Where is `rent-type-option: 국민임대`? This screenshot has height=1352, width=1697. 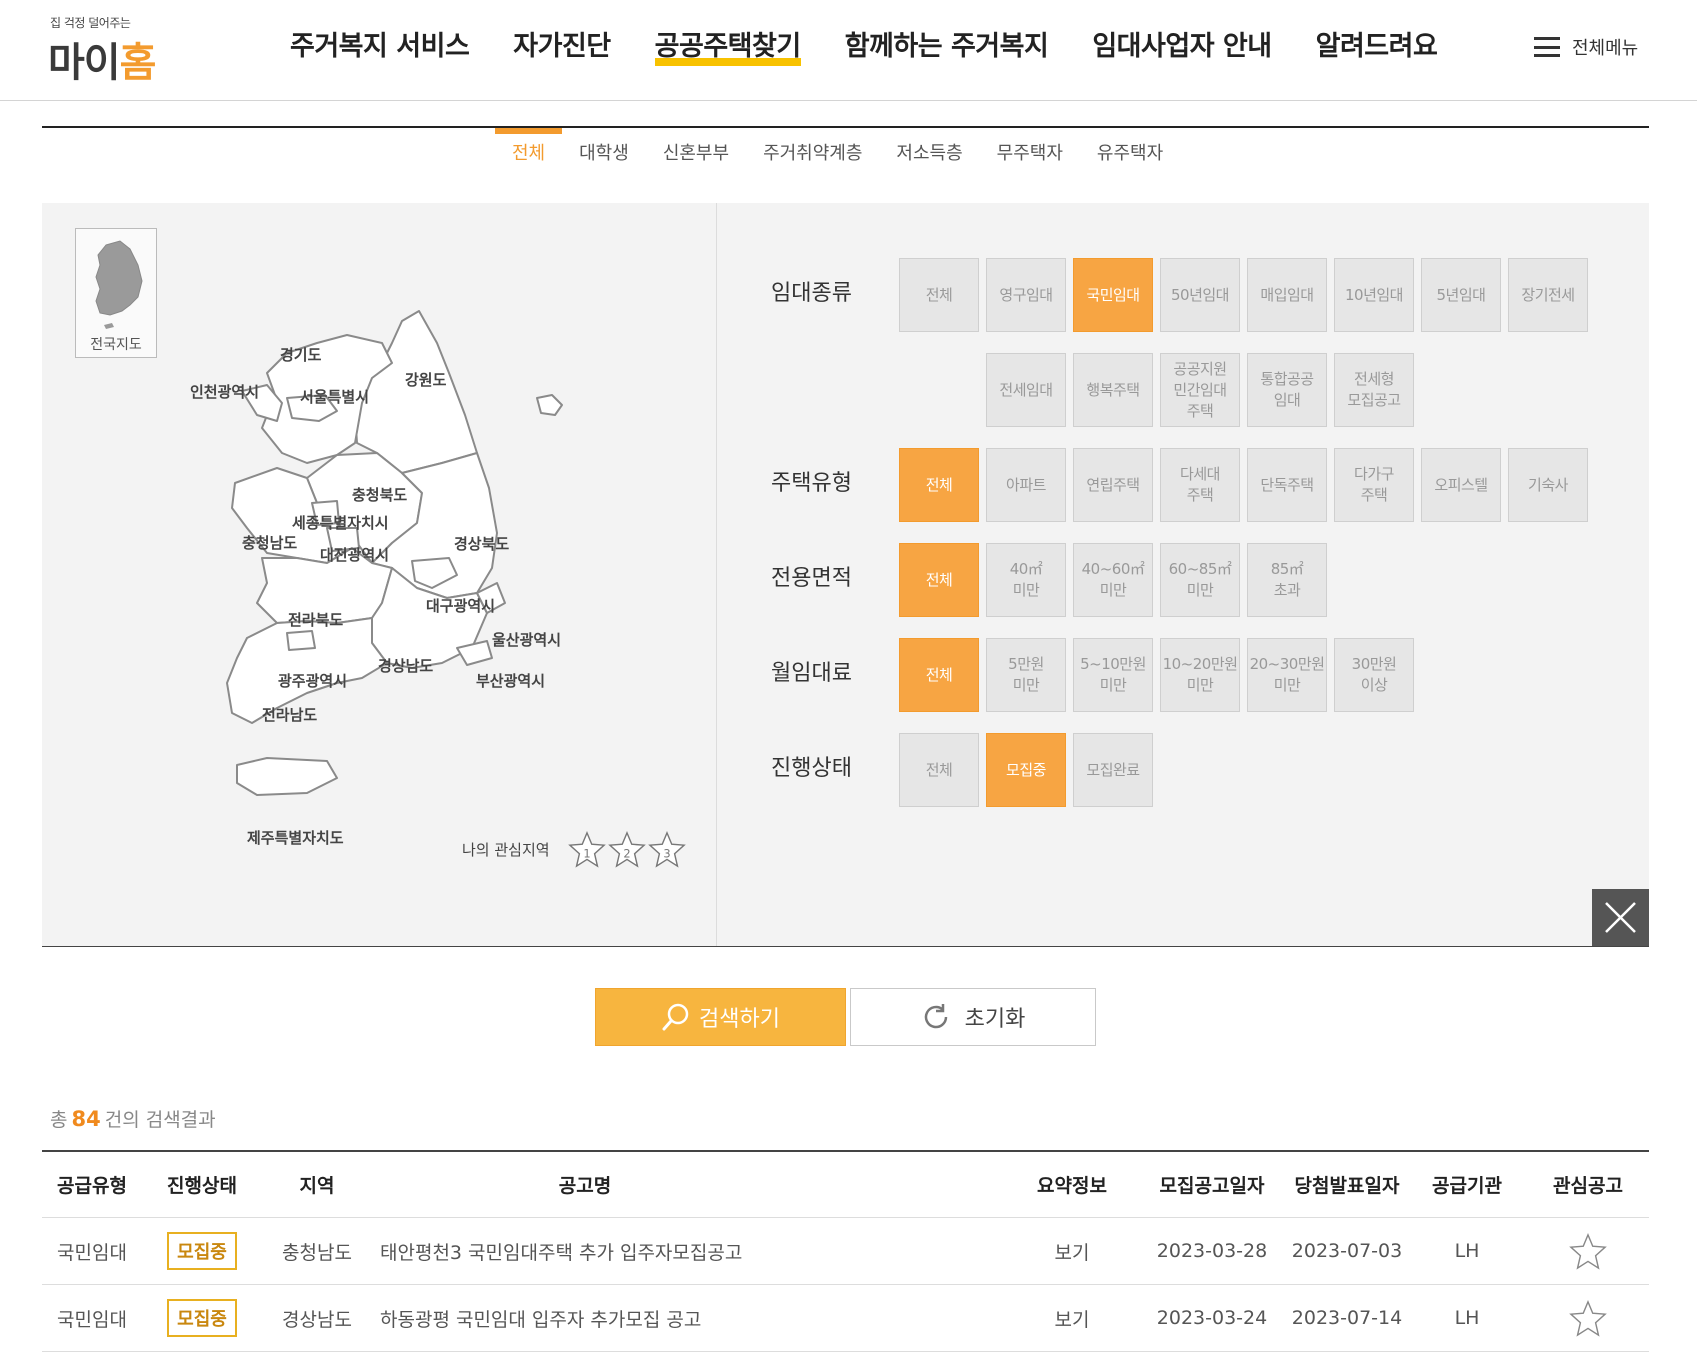 rent-type-option: 국민임대 is located at coordinates (1113, 295).